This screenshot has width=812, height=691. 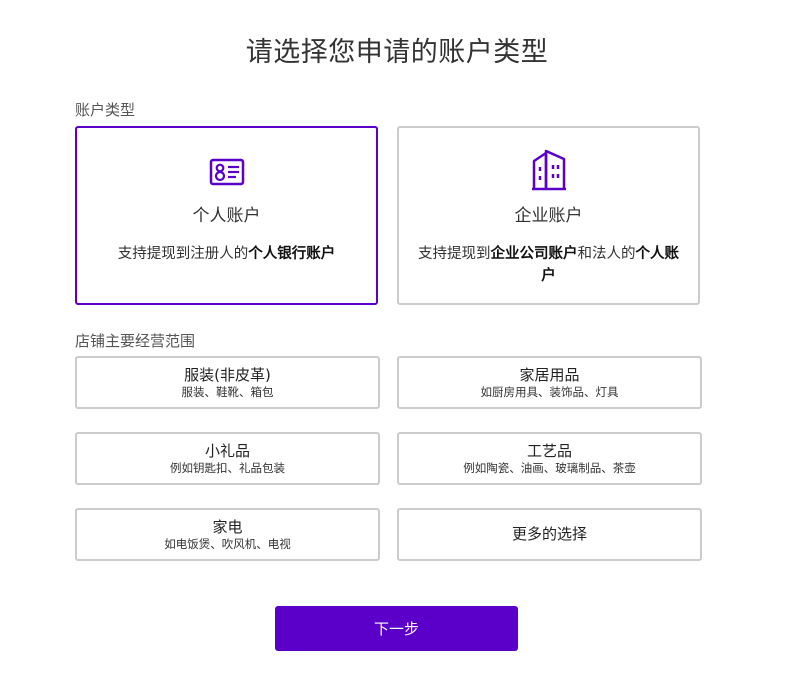 What do you see at coordinates (549, 451) in the screenshot?
I see `category-title: 工艺品` at bounding box center [549, 451].